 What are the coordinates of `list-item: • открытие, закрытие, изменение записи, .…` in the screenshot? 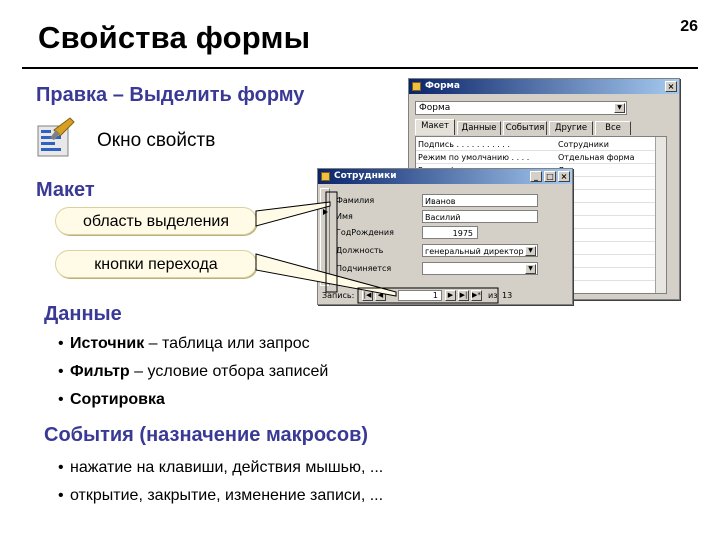 It's located at (221, 495).